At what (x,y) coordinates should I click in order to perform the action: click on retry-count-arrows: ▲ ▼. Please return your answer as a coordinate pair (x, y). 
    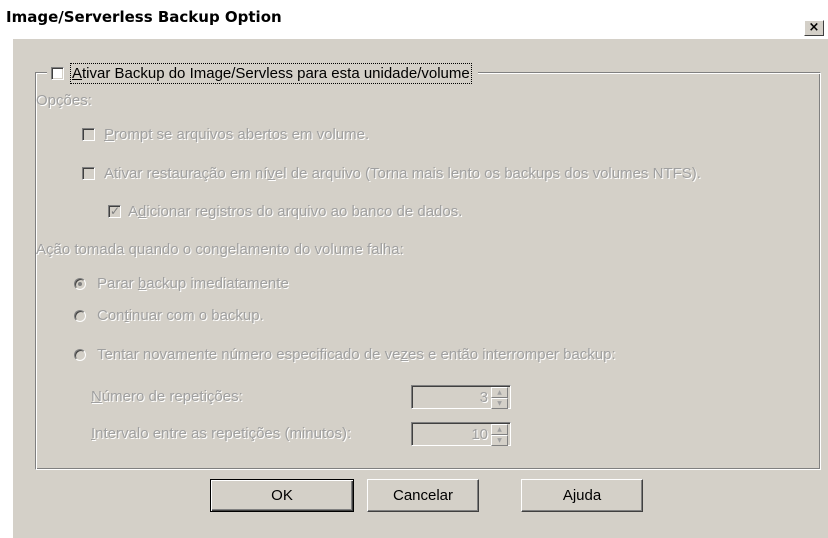
    Looking at the image, I should click on (499, 398).